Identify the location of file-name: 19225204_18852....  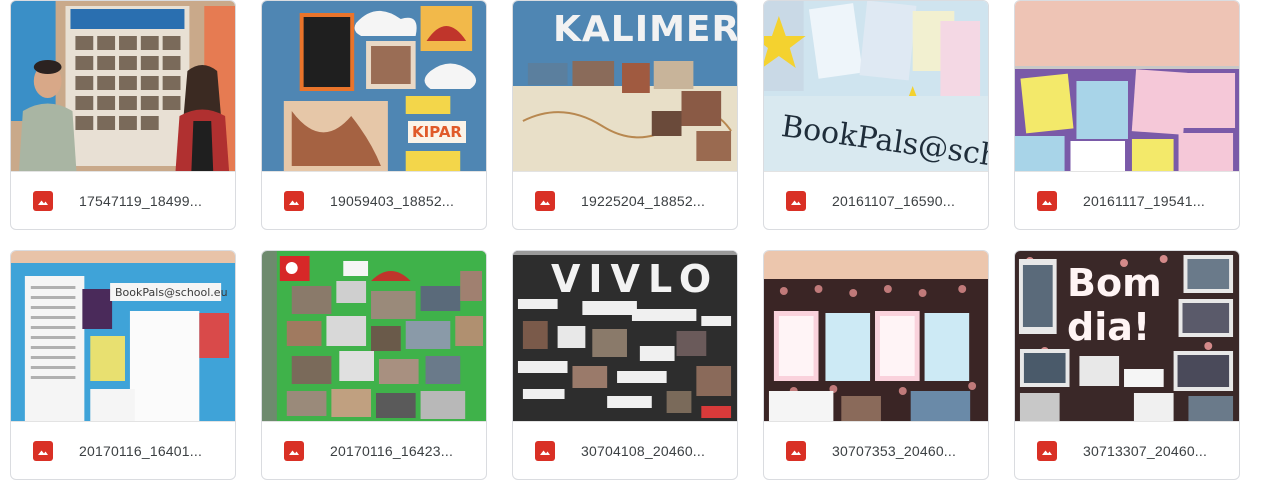
(643, 201).